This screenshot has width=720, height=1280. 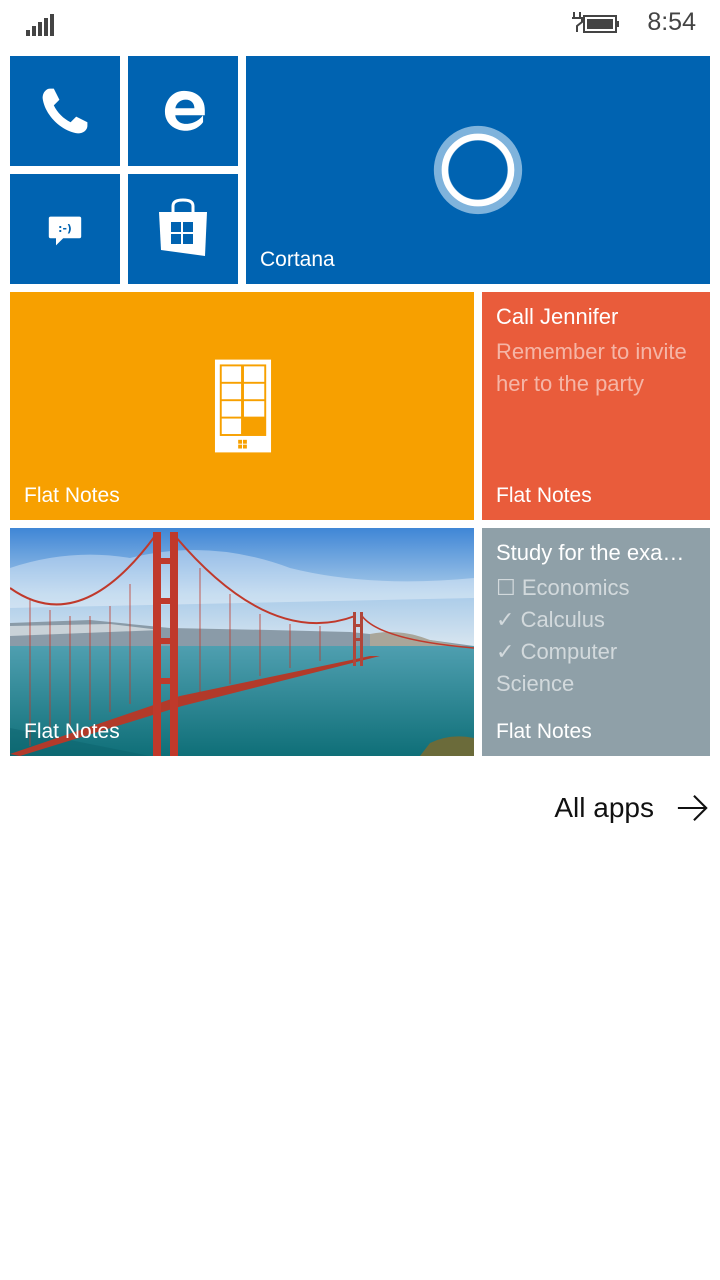 What do you see at coordinates (242, 642) in the screenshot?
I see `photo-note-tile: Flat Notes` at bounding box center [242, 642].